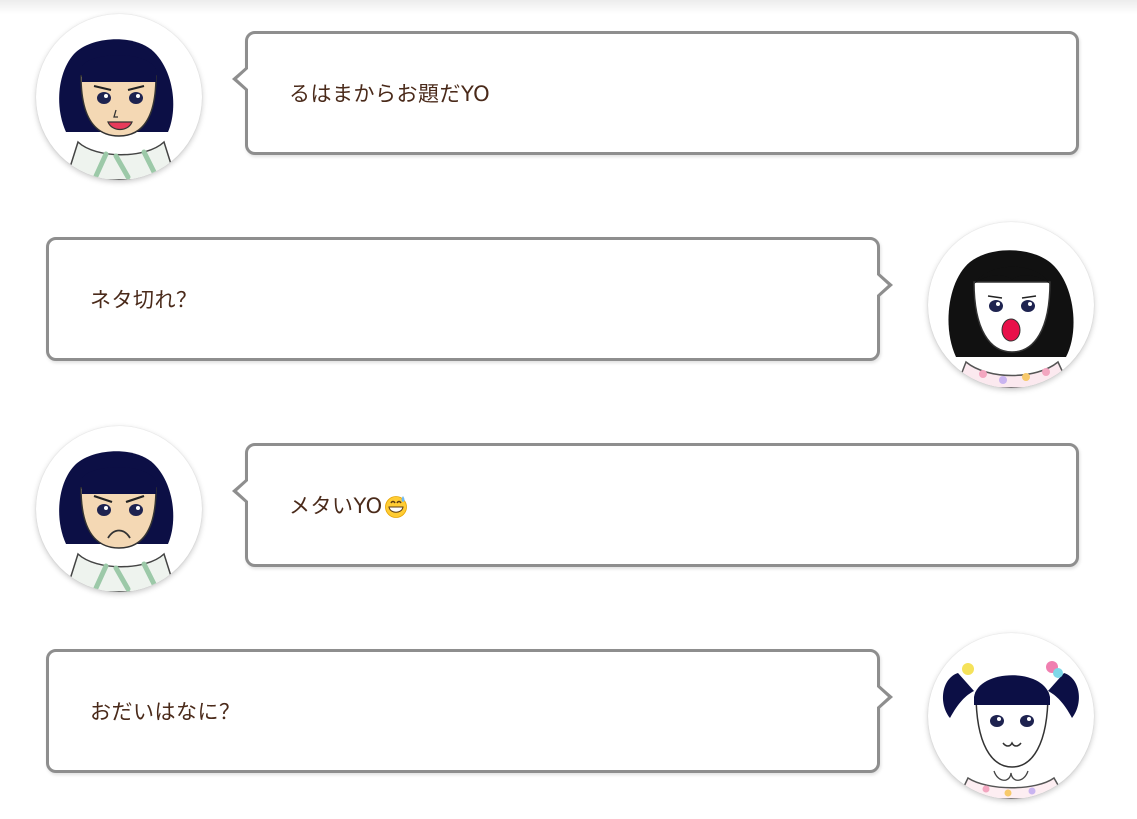 This screenshot has width=1137, height=819. Describe the element at coordinates (1011, 305) in the screenshot. I see `girl-surprised-icon` at that location.